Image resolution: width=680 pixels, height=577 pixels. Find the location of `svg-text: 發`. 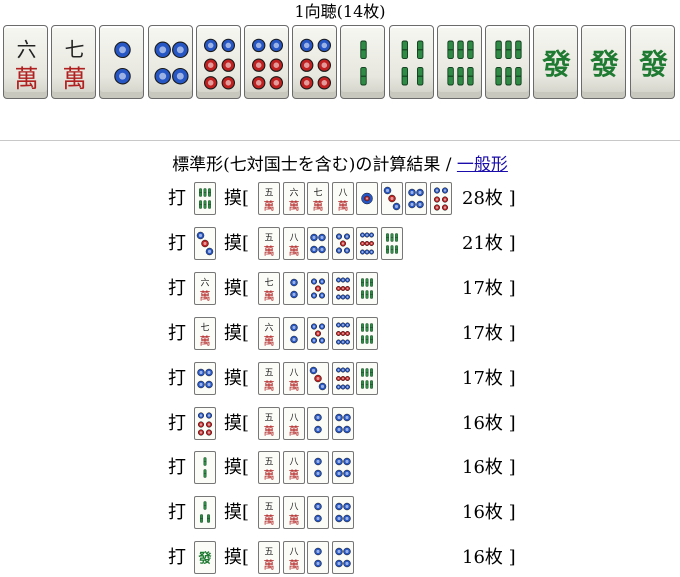

svg-text: 發 is located at coordinates (204, 559).